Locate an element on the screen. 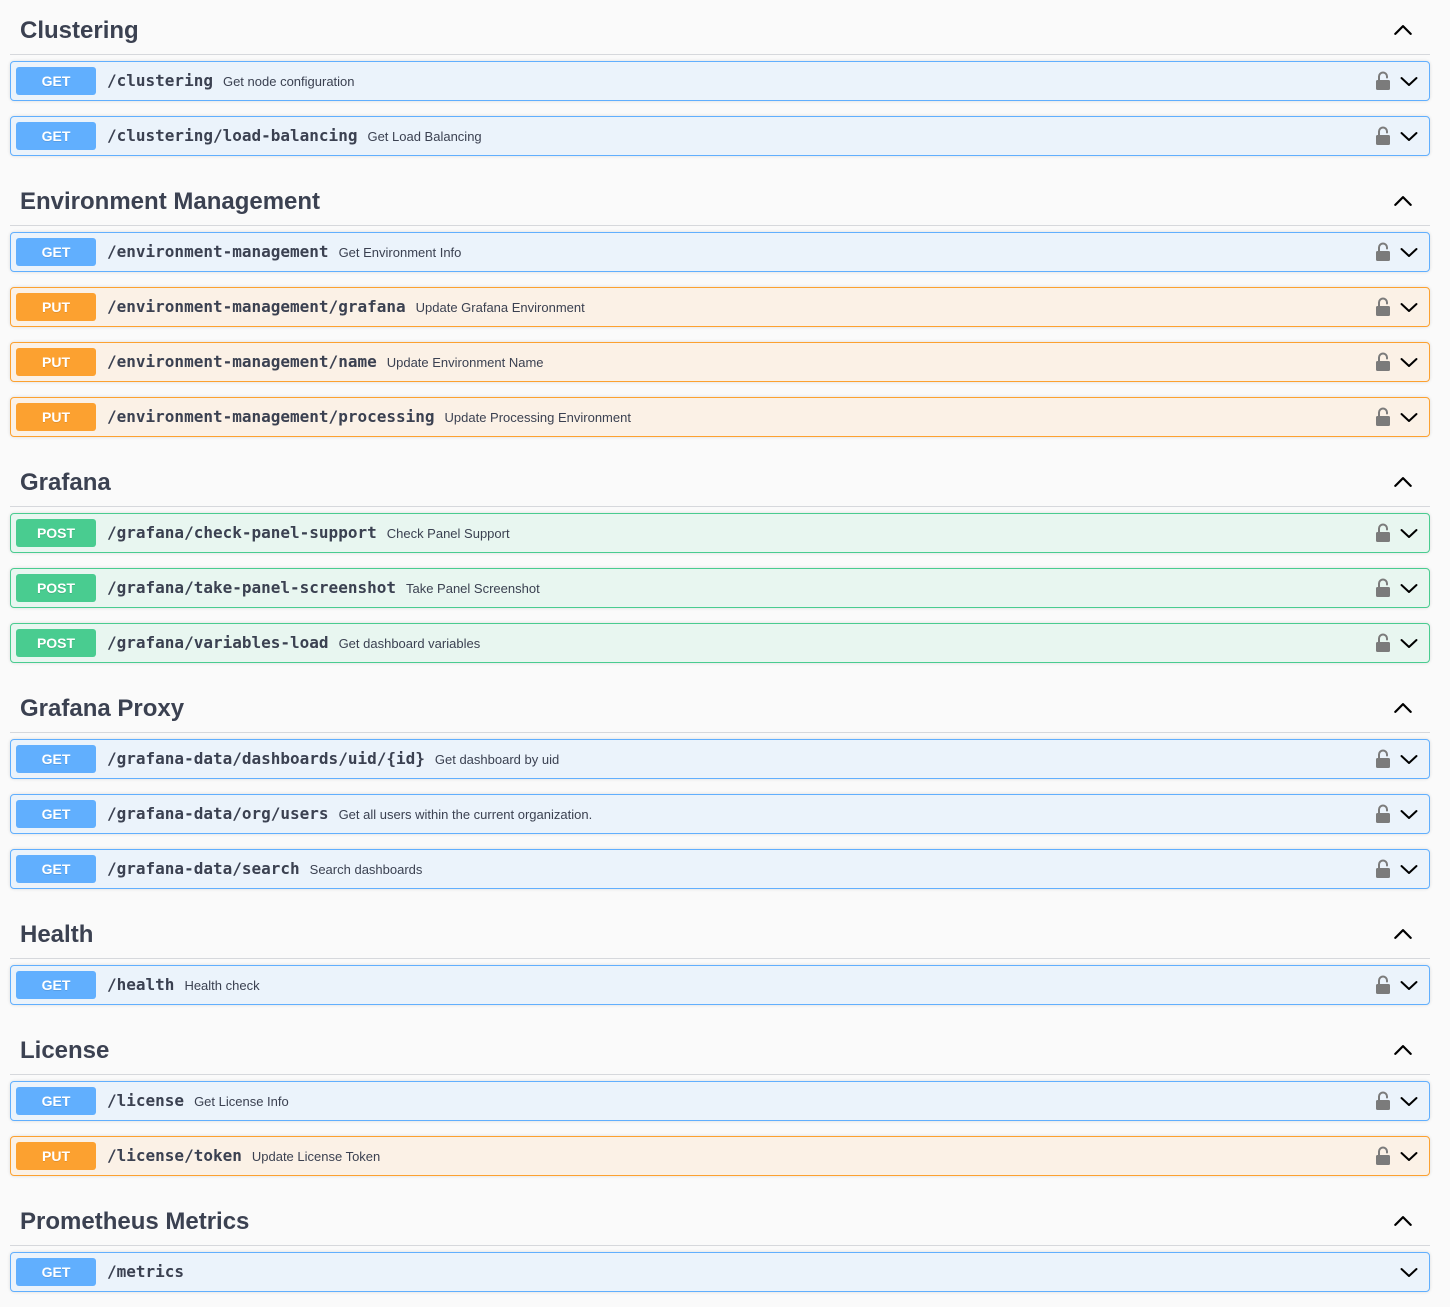 The image size is (1450, 1307). tag-title: Health is located at coordinates (57, 934).